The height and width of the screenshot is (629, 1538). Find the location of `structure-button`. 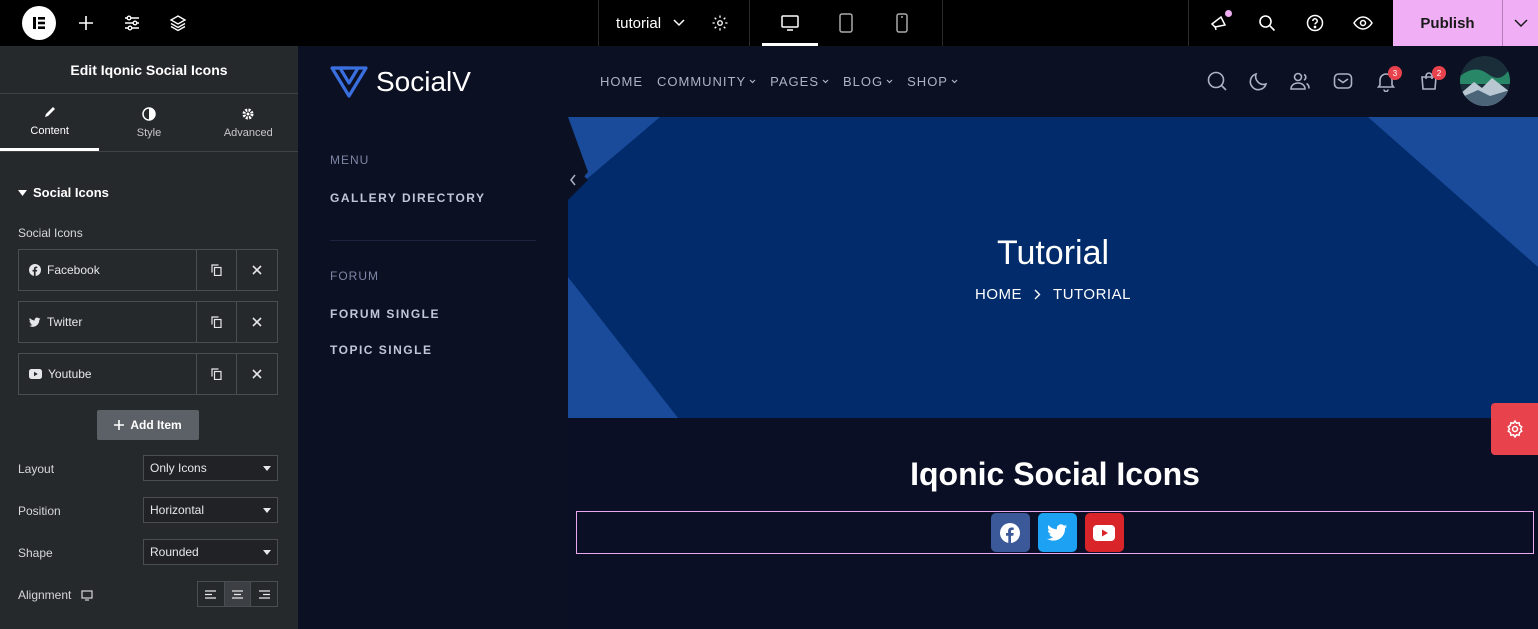

structure-button is located at coordinates (178, 23).